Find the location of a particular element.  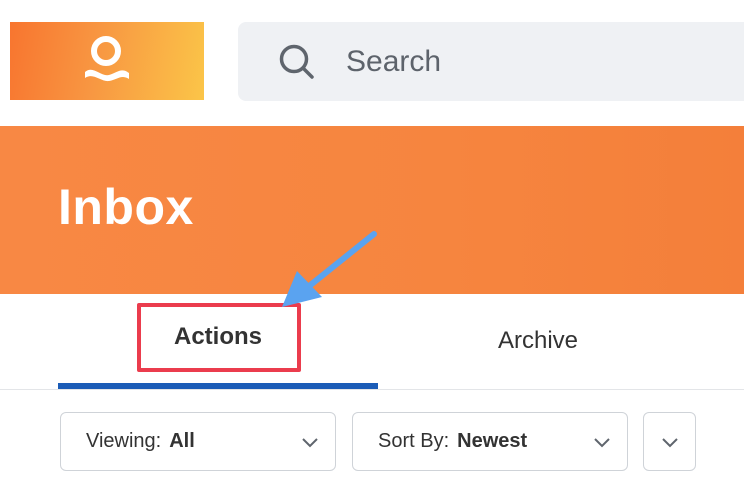

sort-by-value: Newest is located at coordinates (492, 441).